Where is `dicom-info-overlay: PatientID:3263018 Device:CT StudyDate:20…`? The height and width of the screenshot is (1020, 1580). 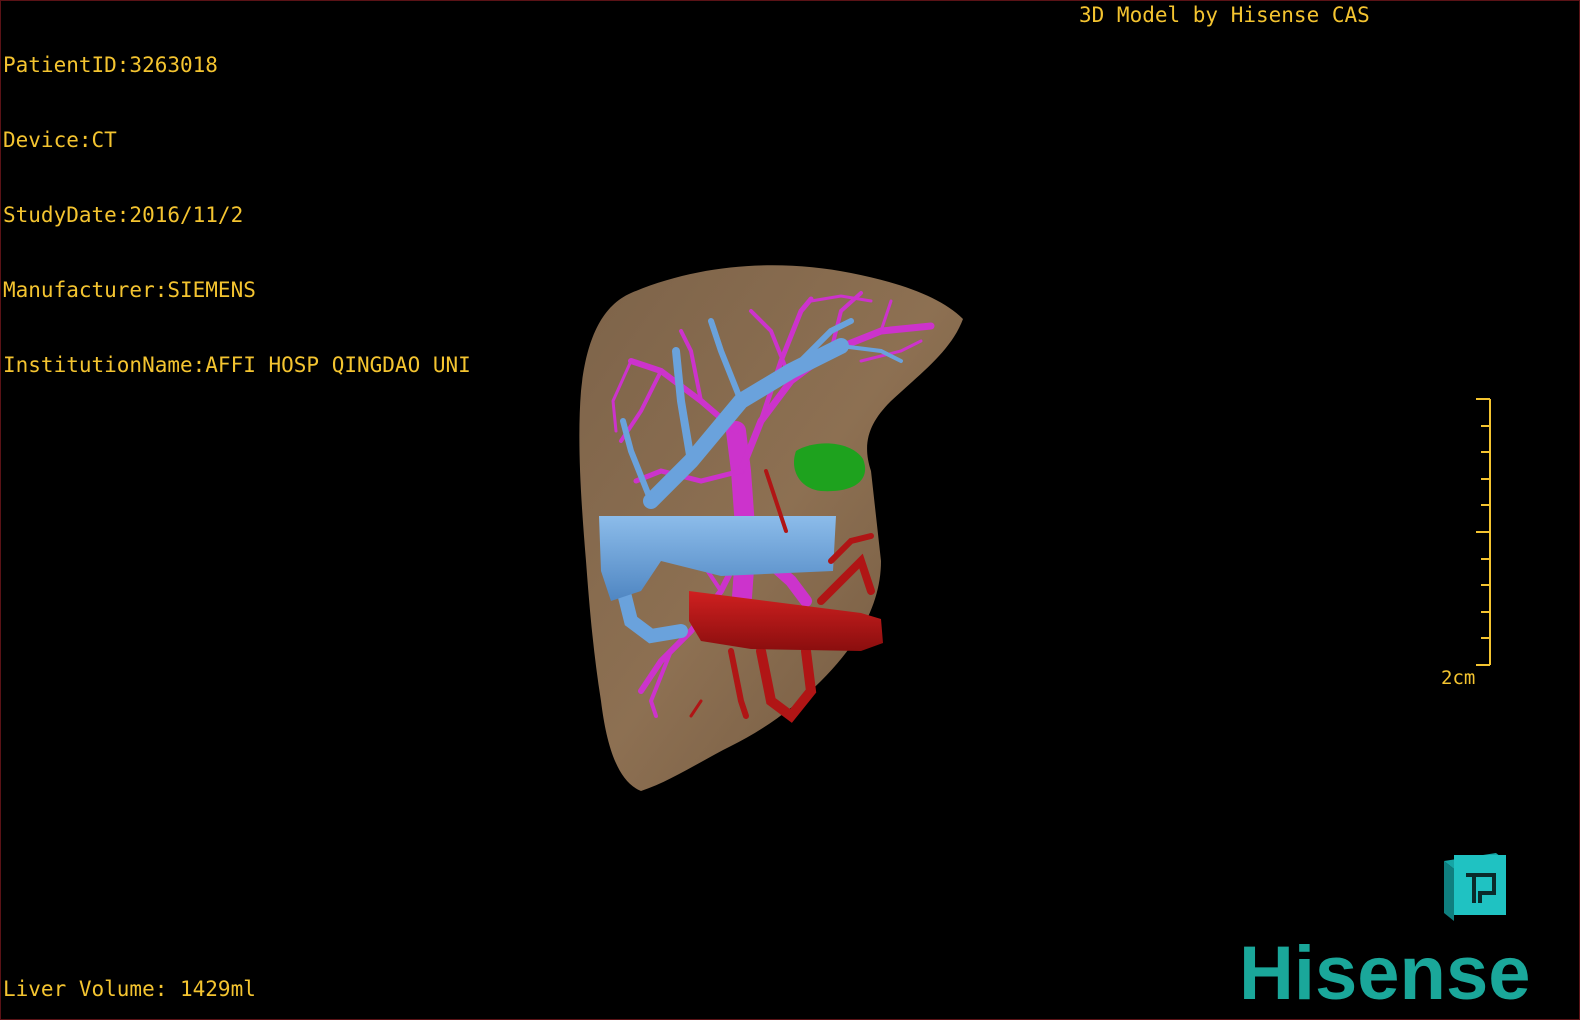 dicom-info-overlay: PatientID:3263018 Device:CT StudyDate:20… is located at coordinates (237, 215).